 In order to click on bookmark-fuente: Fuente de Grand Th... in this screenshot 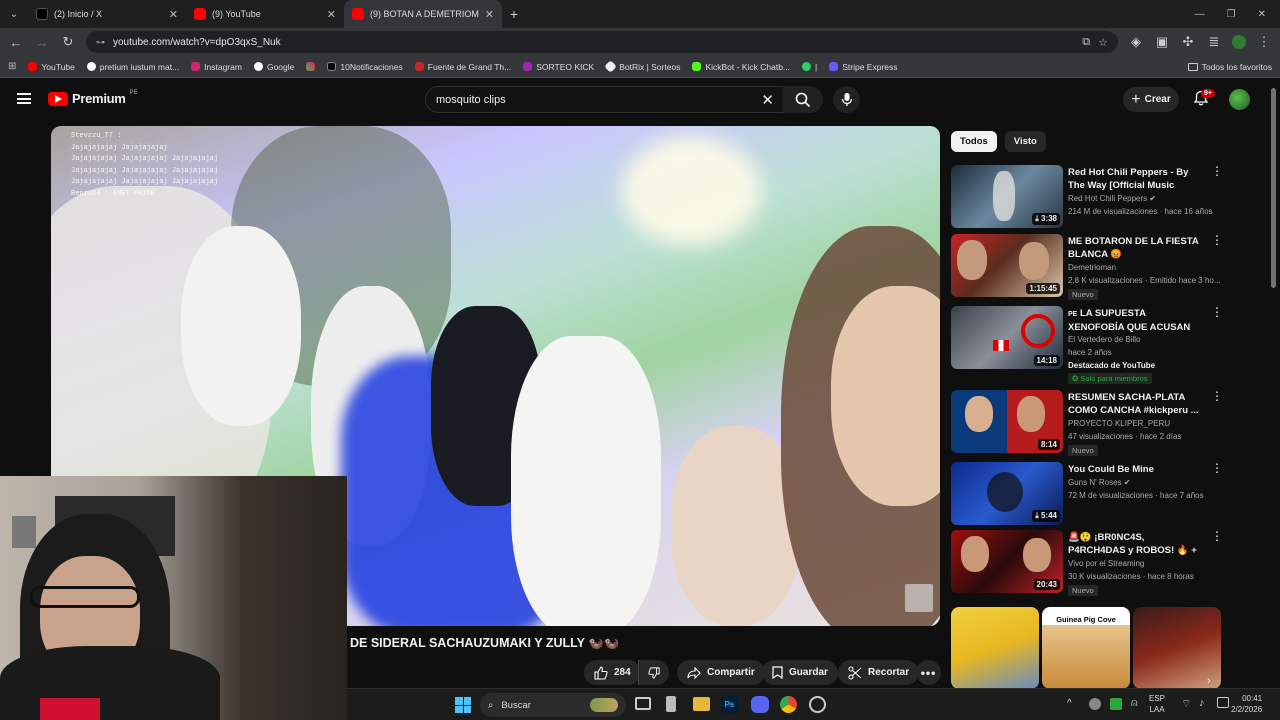, I will do `click(462, 67)`.